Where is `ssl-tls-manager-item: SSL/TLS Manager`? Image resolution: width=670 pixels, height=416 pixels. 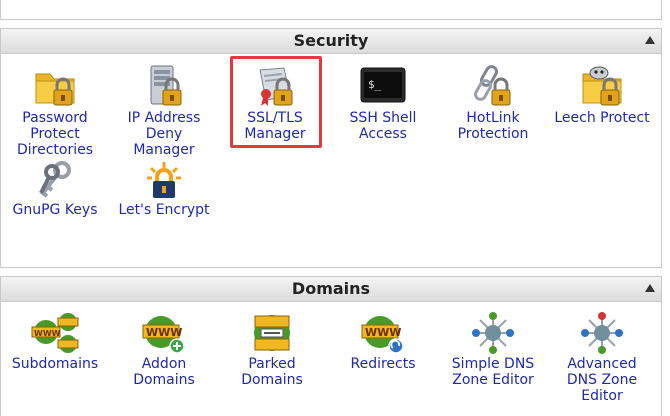 ssl-tls-manager-item: SSL/TLS Manager is located at coordinates (275, 103).